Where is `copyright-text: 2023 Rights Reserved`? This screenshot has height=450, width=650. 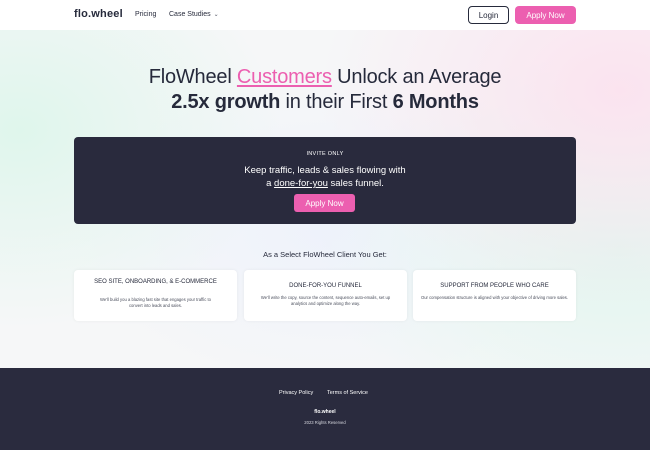
copyright-text: 2023 Rights Reserved is located at coordinates (325, 422).